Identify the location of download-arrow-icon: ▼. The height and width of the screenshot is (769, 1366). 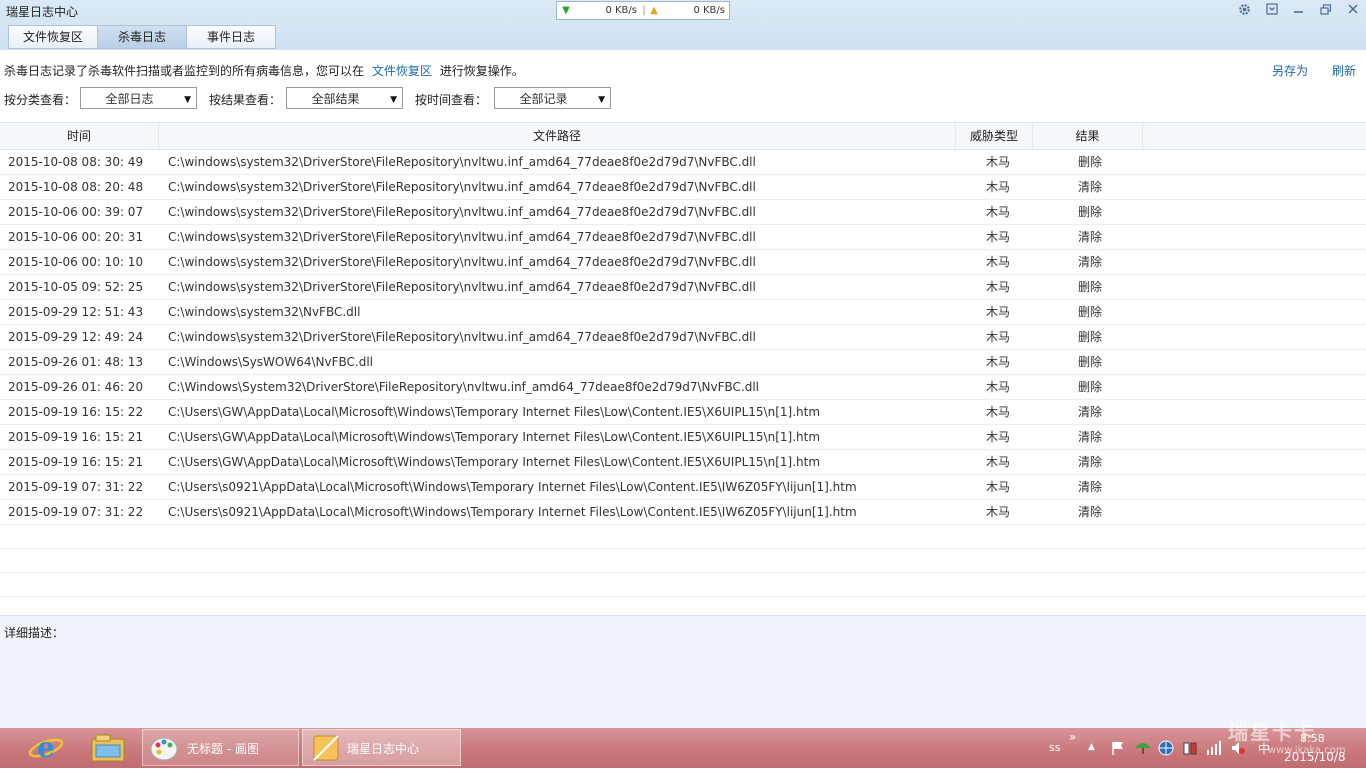
(566, 10).